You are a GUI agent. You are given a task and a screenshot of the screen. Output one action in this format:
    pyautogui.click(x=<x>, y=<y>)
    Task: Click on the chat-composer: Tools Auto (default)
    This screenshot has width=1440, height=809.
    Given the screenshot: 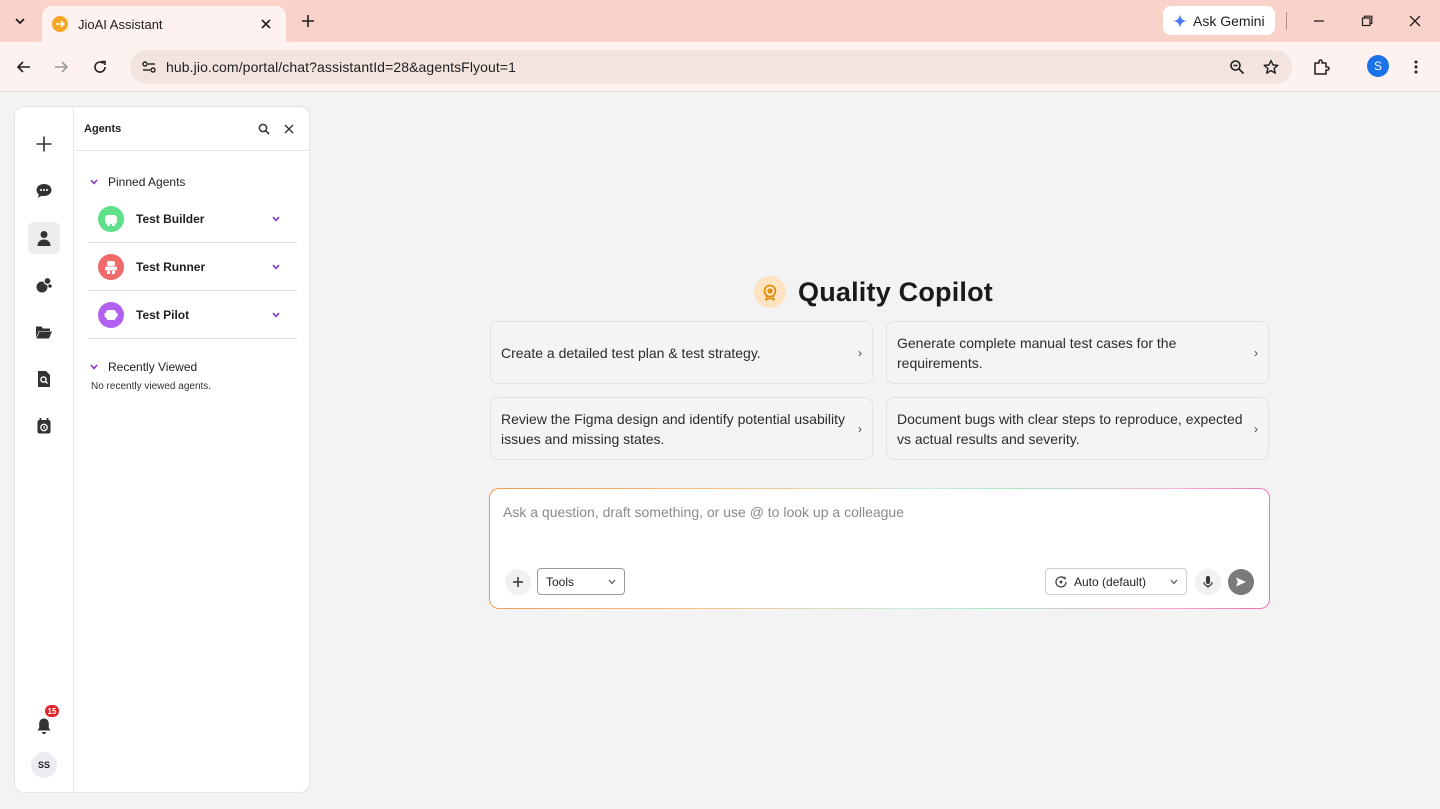 What is the action you would take?
    pyautogui.click(x=879, y=548)
    